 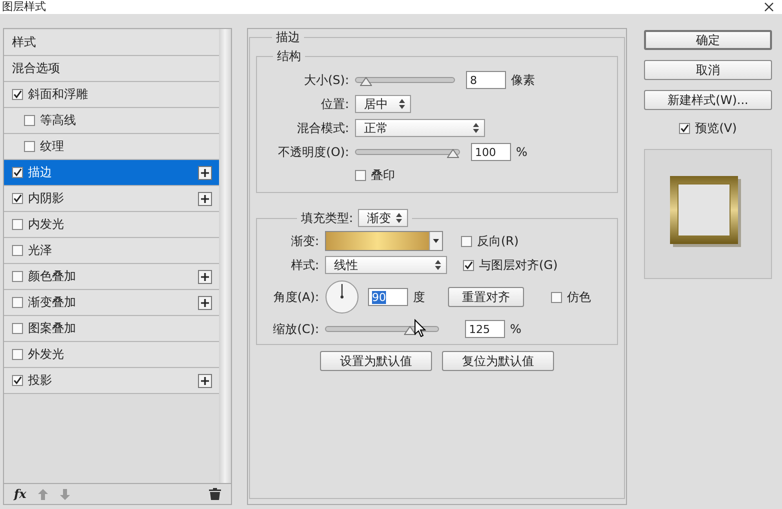 I want to click on sidebar-item: 颜色叠加, so click(x=111, y=277).